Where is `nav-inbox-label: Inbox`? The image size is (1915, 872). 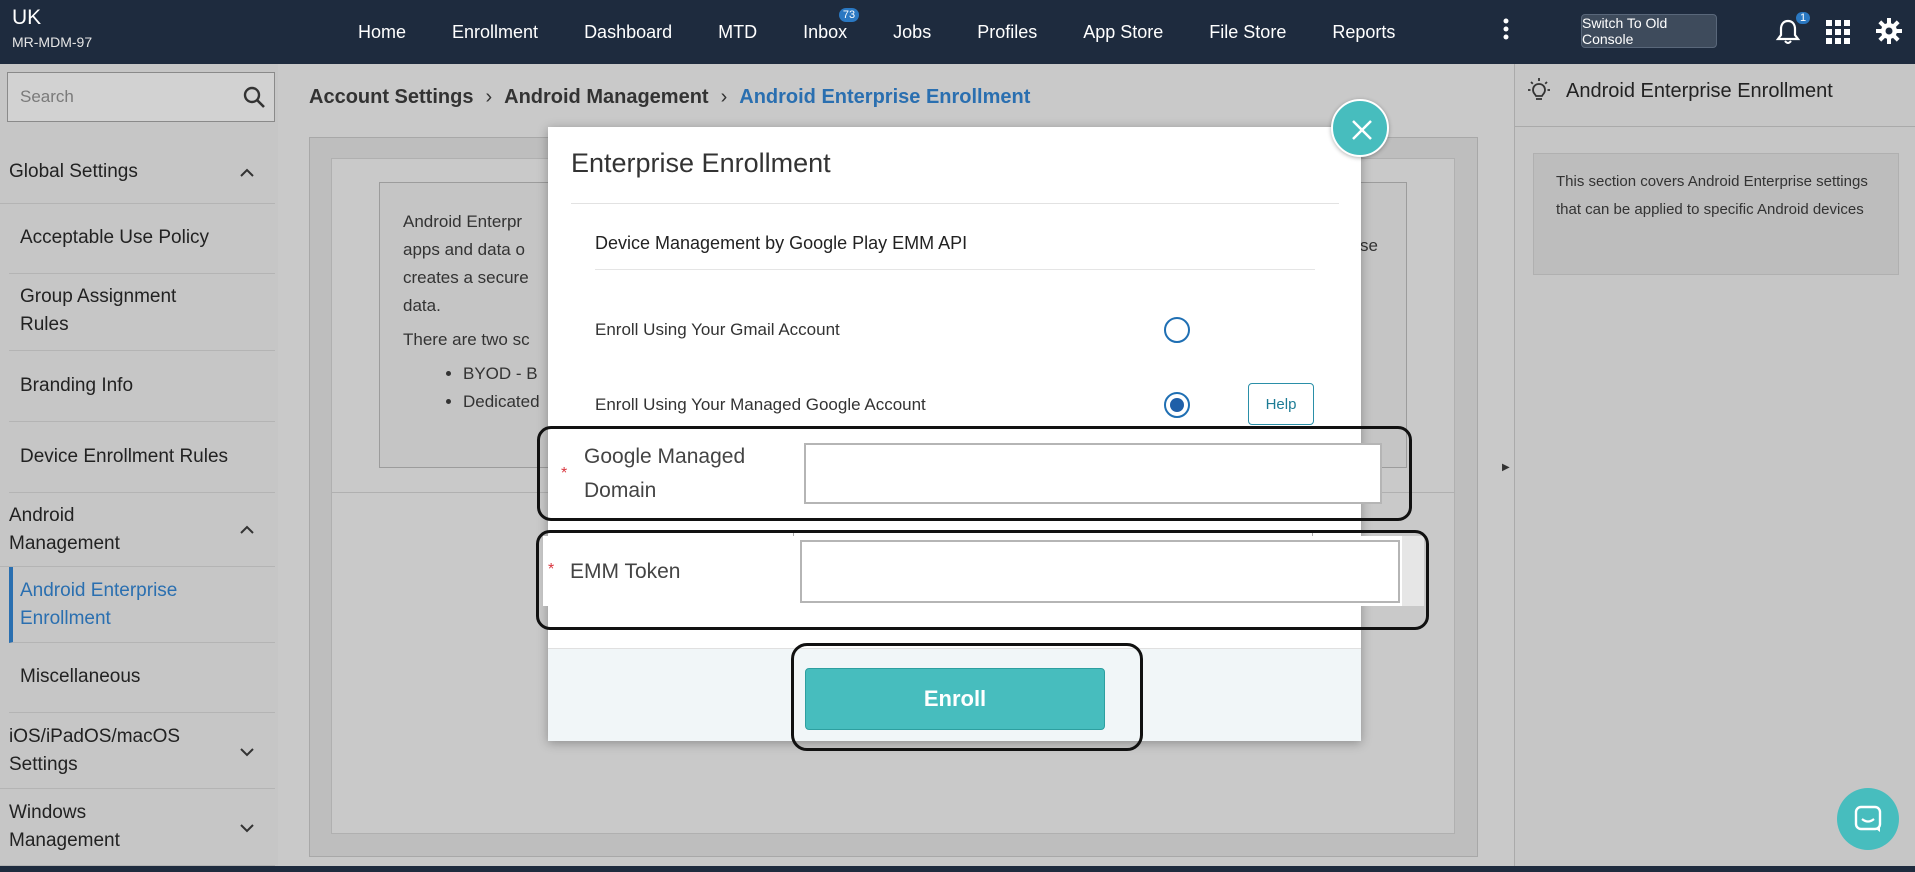
nav-inbox-label: Inbox is located at coordinates (825, 31).